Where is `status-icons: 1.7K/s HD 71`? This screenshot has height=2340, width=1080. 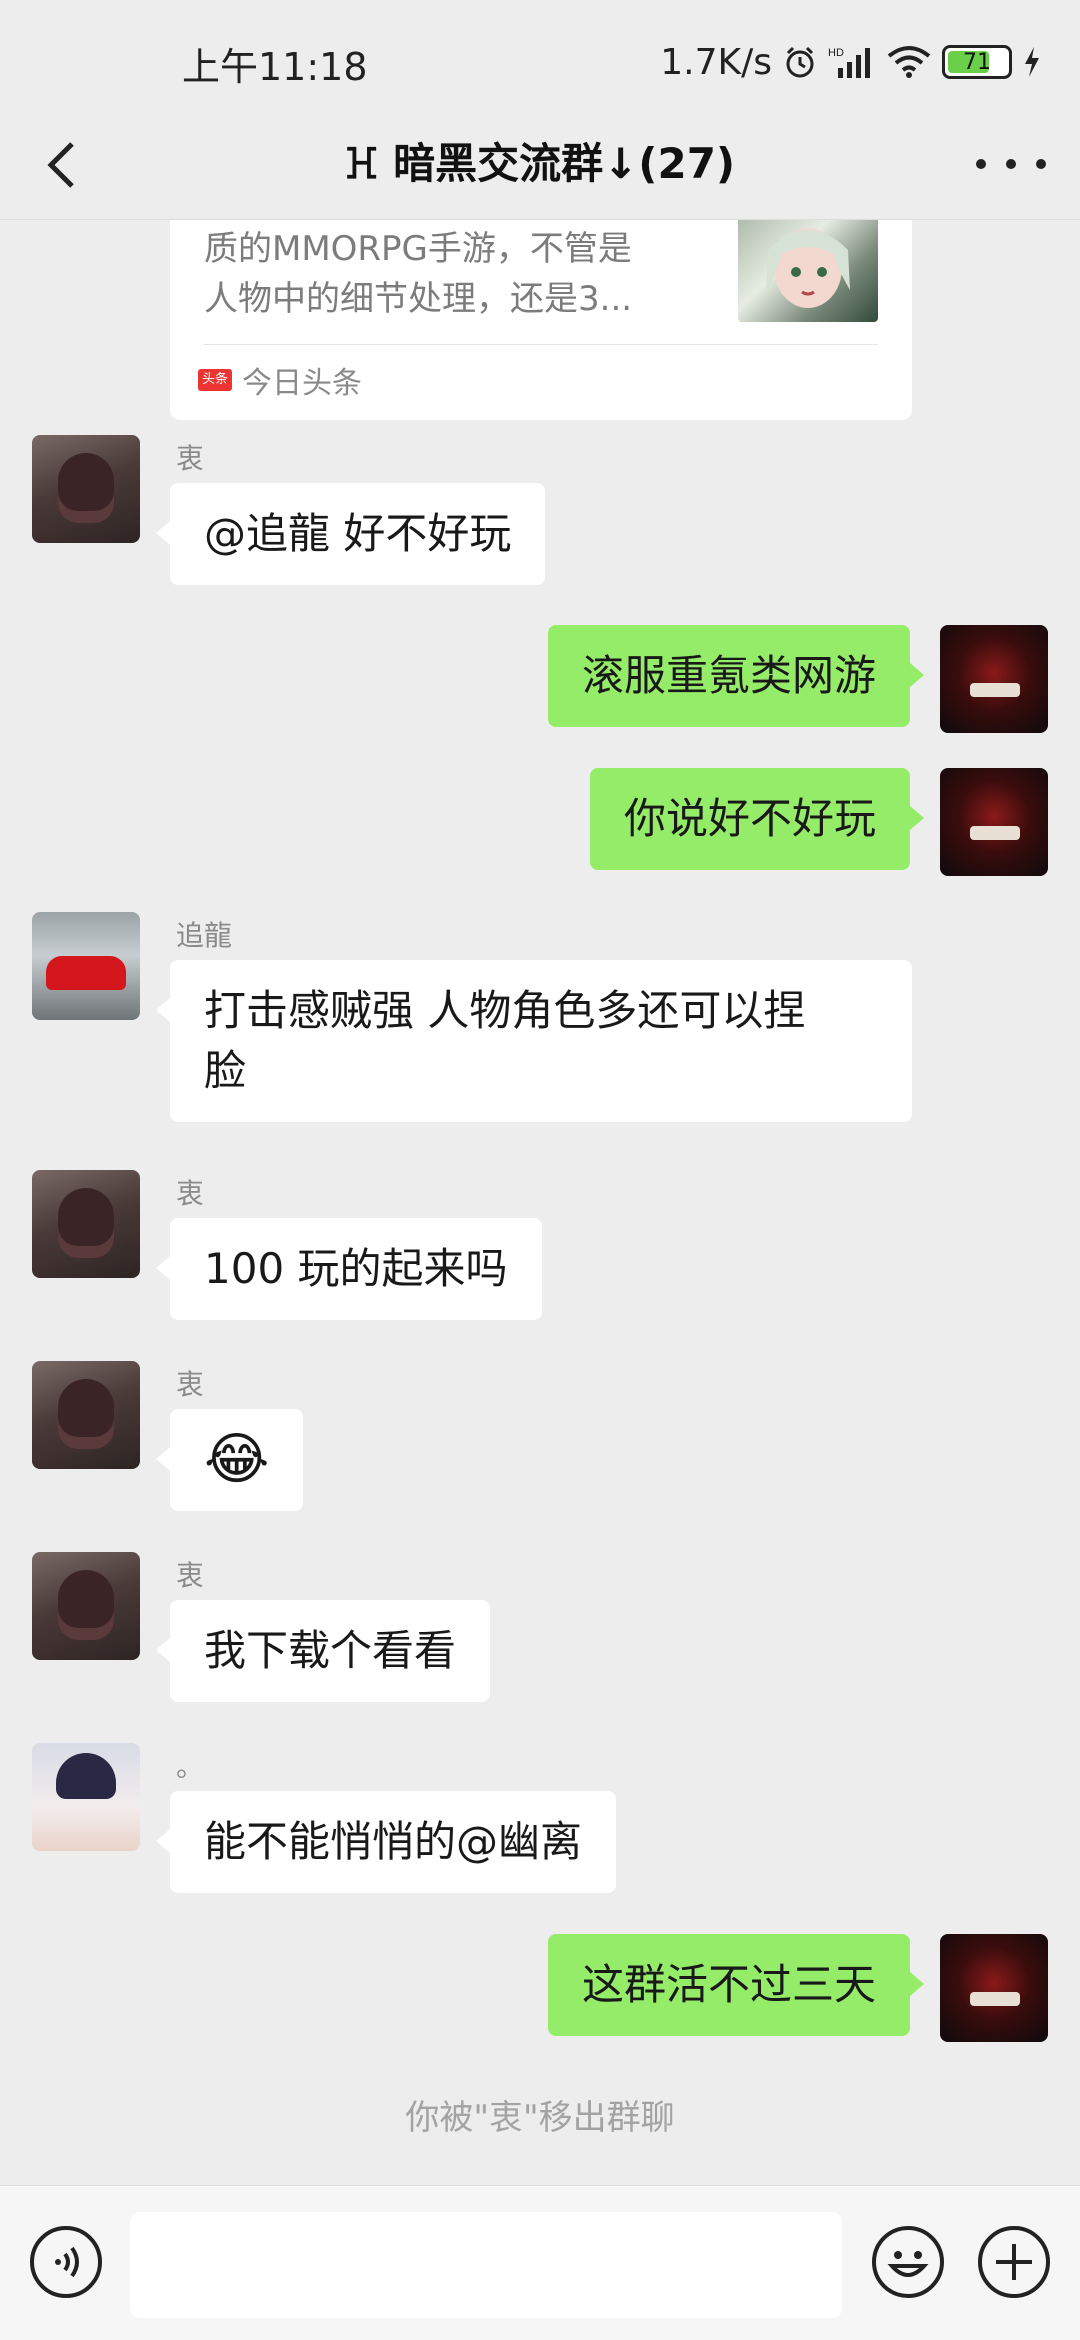 status-icons: 1.7K/s HD 71 is located at coordinates (851, 62).